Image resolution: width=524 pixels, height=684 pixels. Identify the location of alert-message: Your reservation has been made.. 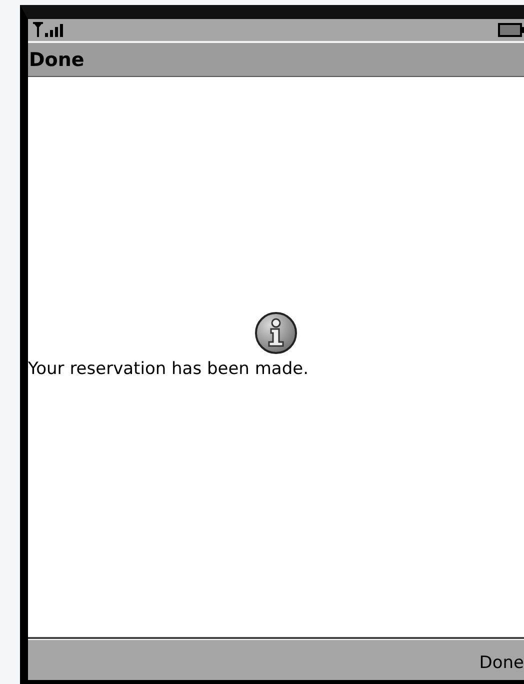
(168, 369).